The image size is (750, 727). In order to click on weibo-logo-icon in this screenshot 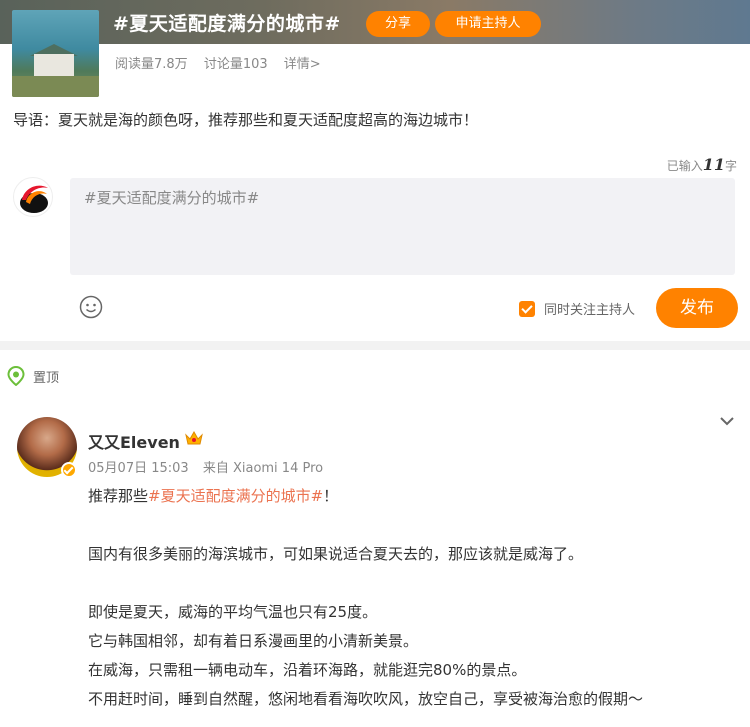, I will do `click(34, 199)`.